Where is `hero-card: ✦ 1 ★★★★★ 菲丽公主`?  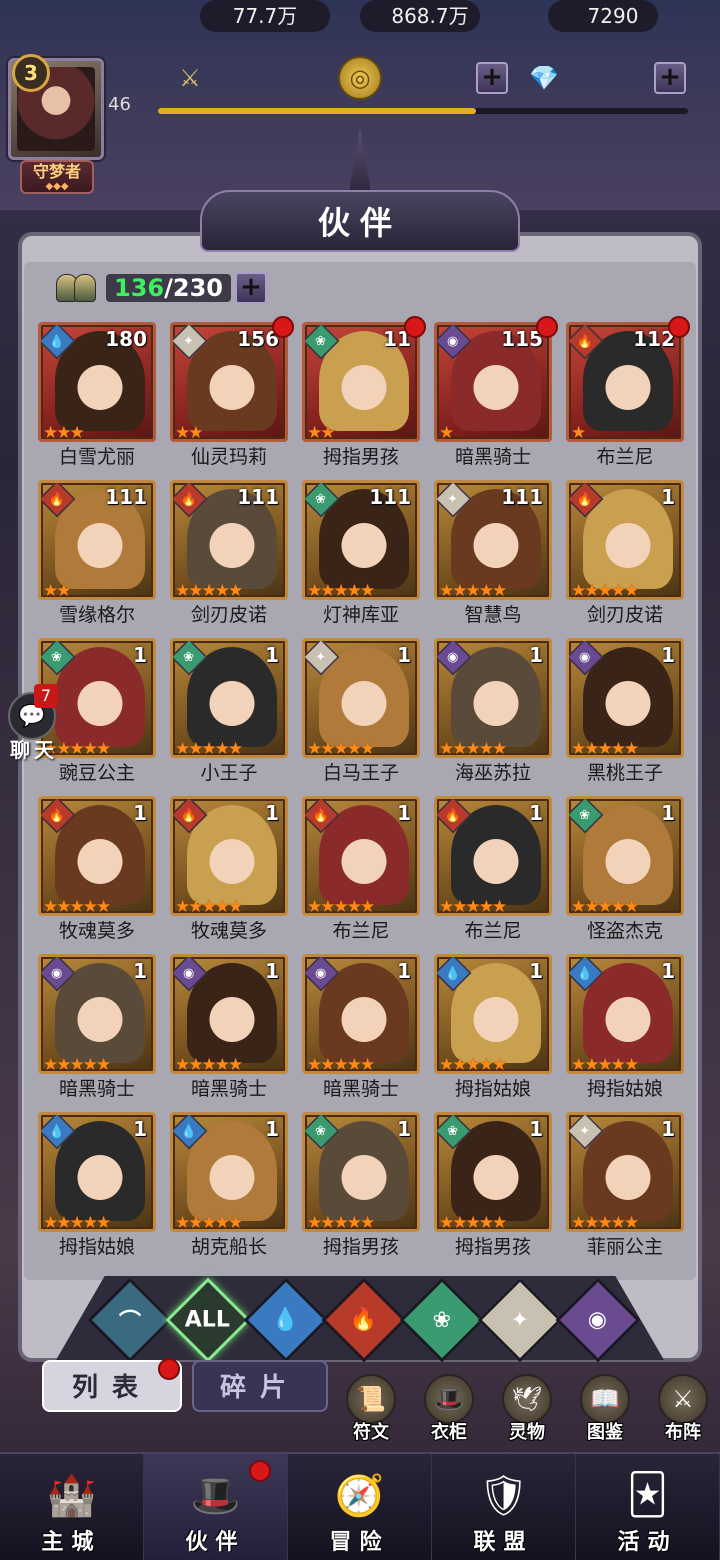
hero-card: ✦ 1 ★★★★★ 菲丽公主 is located at coordinates (625, 1187).